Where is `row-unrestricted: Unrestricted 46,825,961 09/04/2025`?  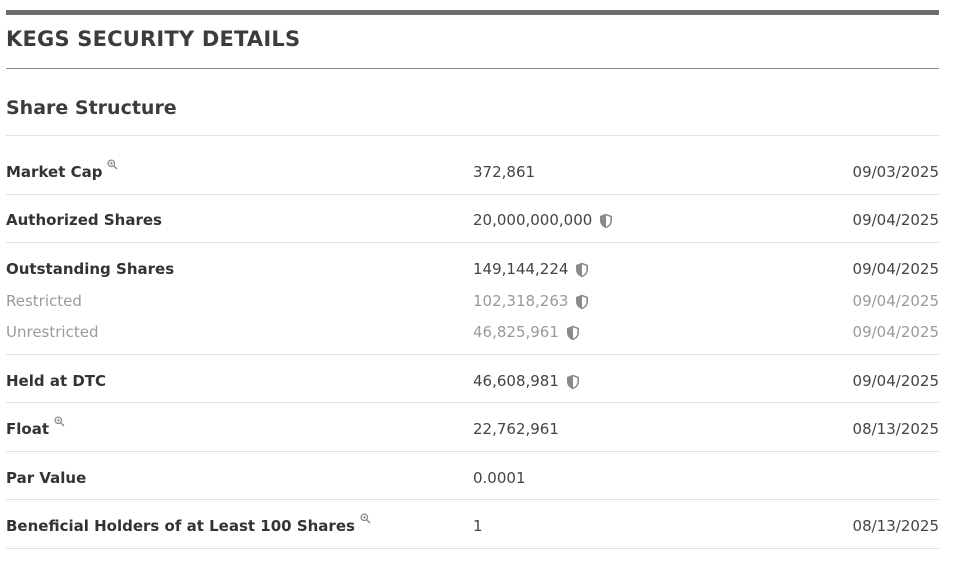 row-unrestricted: Unrestricted 46,825,961 09/04/2025 is located at coordinates (472, 332).